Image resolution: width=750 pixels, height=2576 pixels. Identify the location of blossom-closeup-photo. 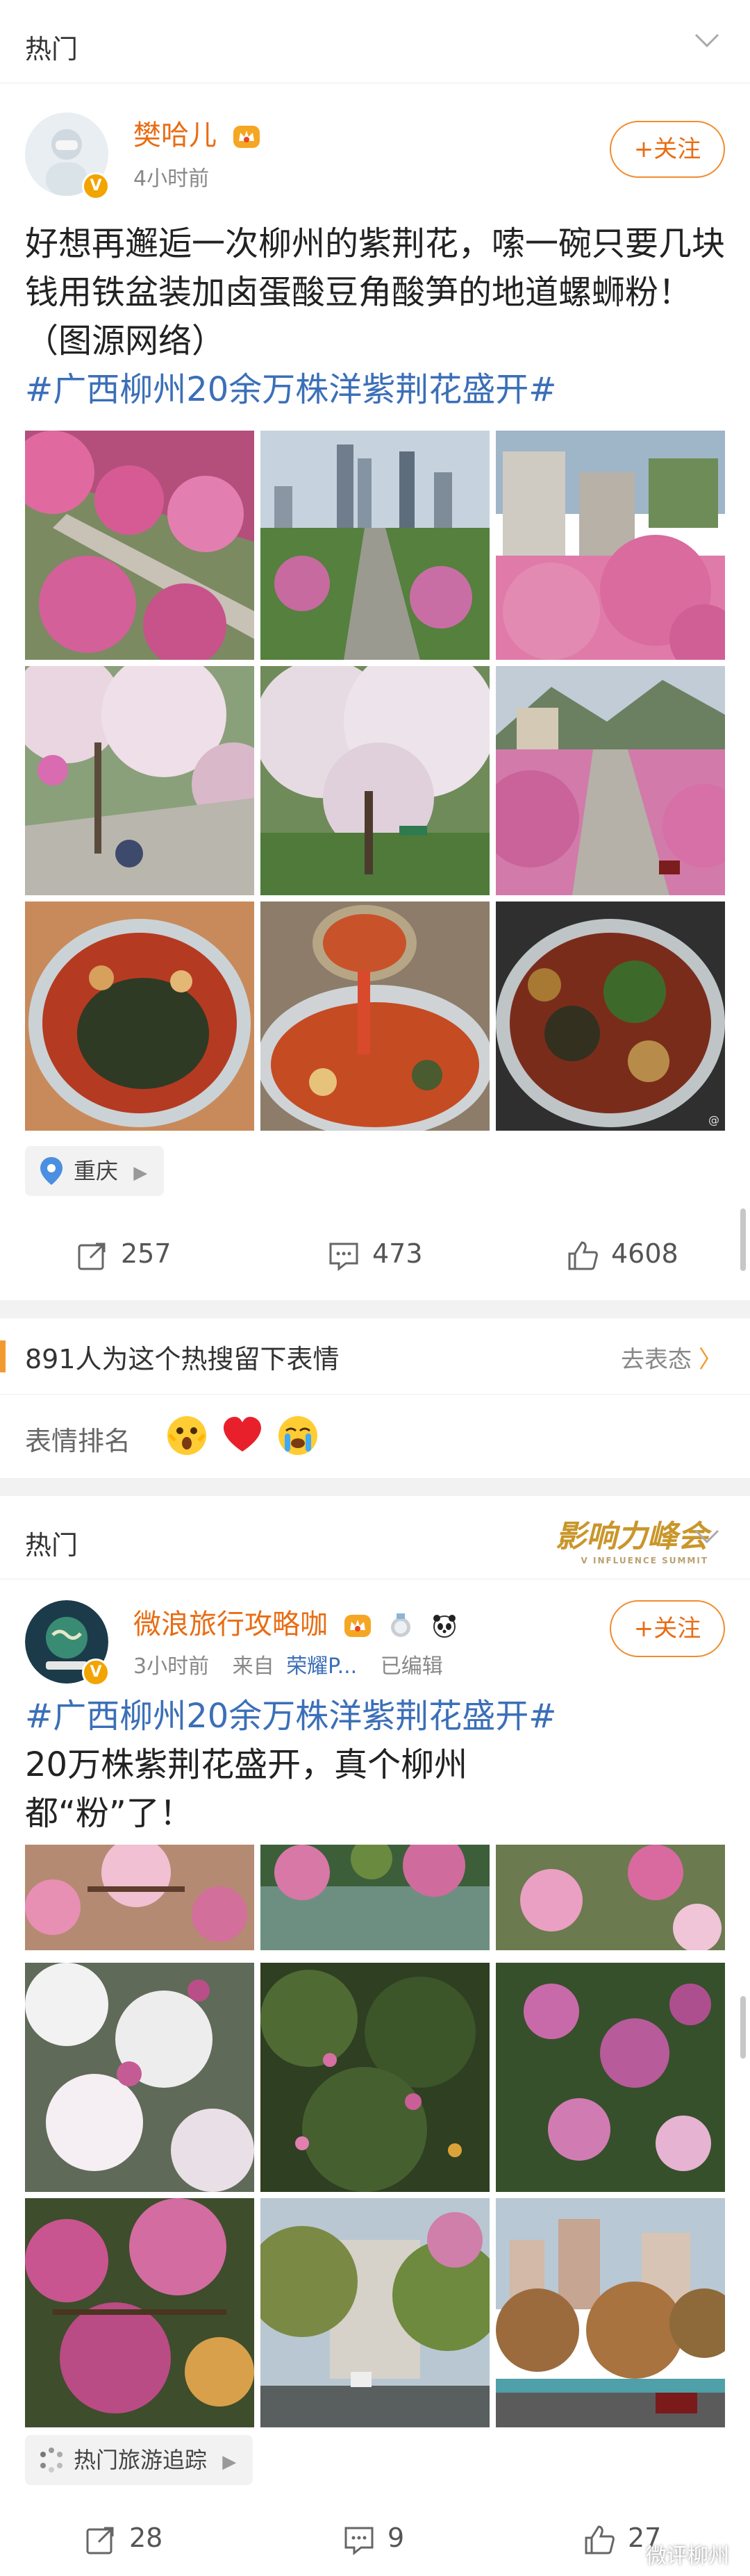
(139, 1897).